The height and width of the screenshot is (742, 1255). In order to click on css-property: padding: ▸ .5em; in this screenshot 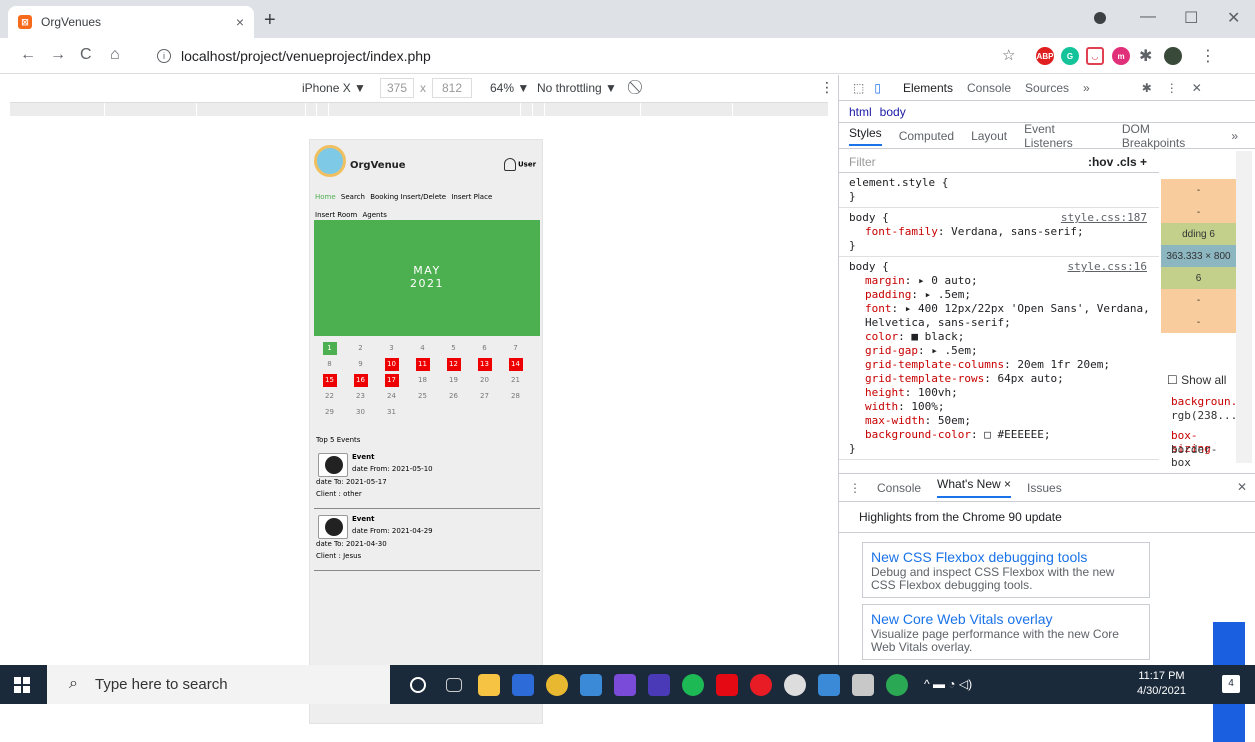, I will do `click(1000, 295)`.